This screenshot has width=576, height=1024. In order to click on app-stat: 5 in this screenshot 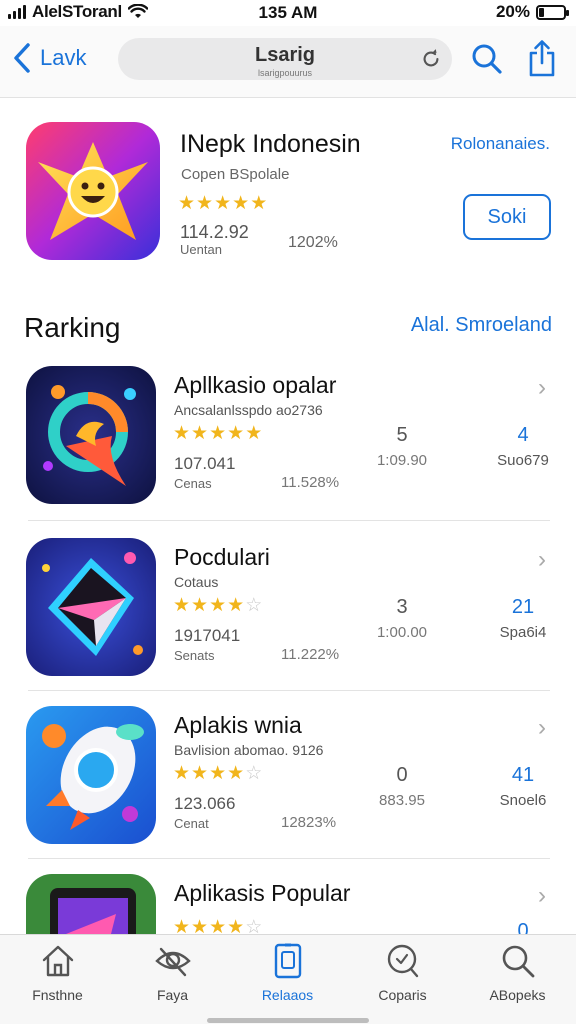, I will do `click(402, 435)`.